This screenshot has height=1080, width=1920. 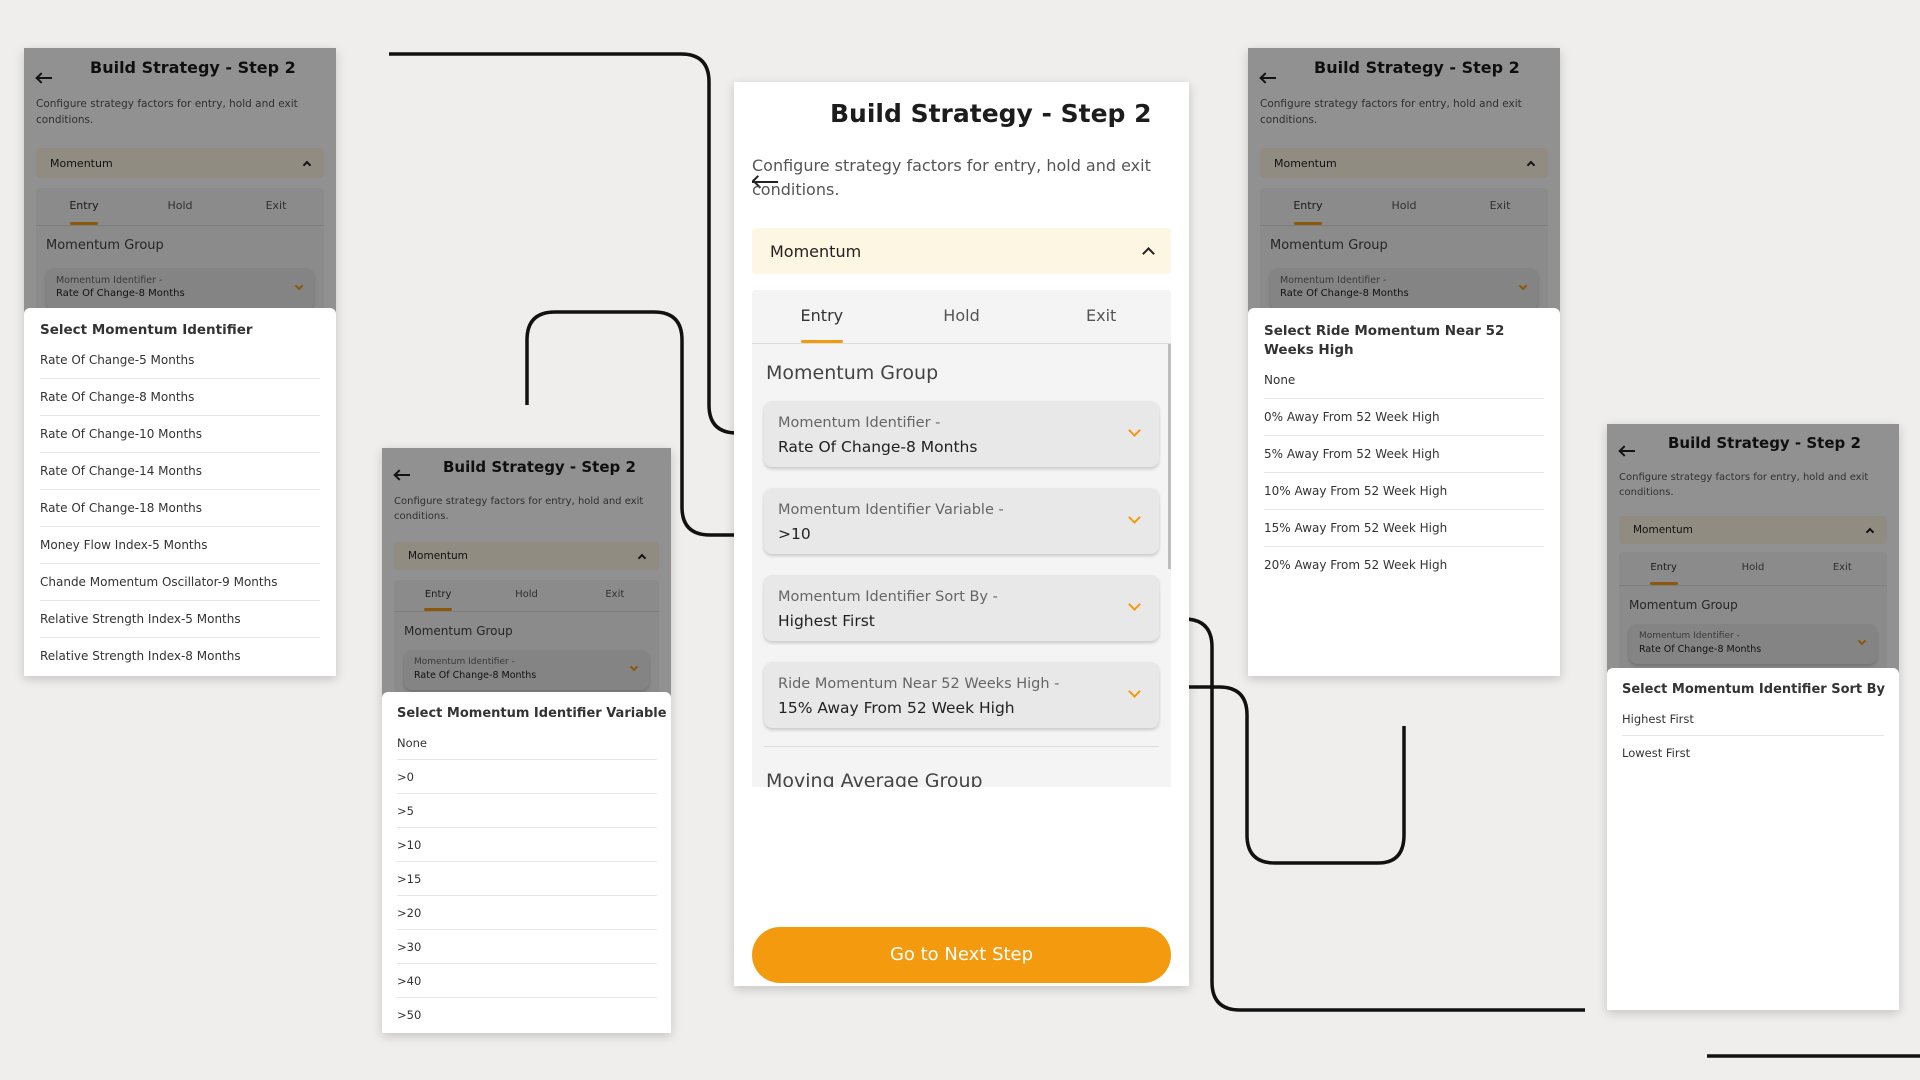 What do you see at coordinates (180, 471) in the screenshot?
I see `option-item: Rate Of Change-14 Months` at bounding box center [180, 471].